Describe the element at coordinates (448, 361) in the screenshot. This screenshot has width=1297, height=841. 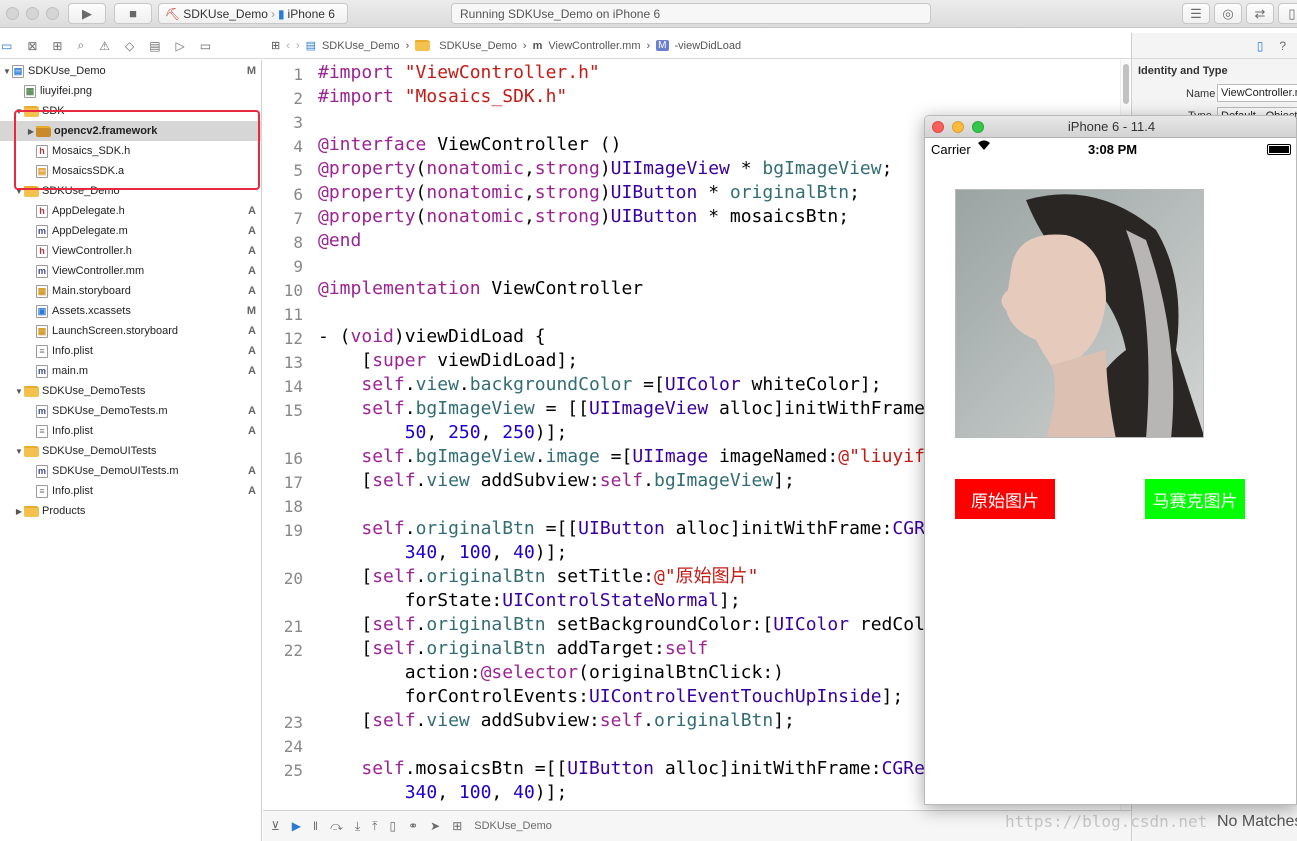
I see `code-line: [super viewDidLoad];` at that location.